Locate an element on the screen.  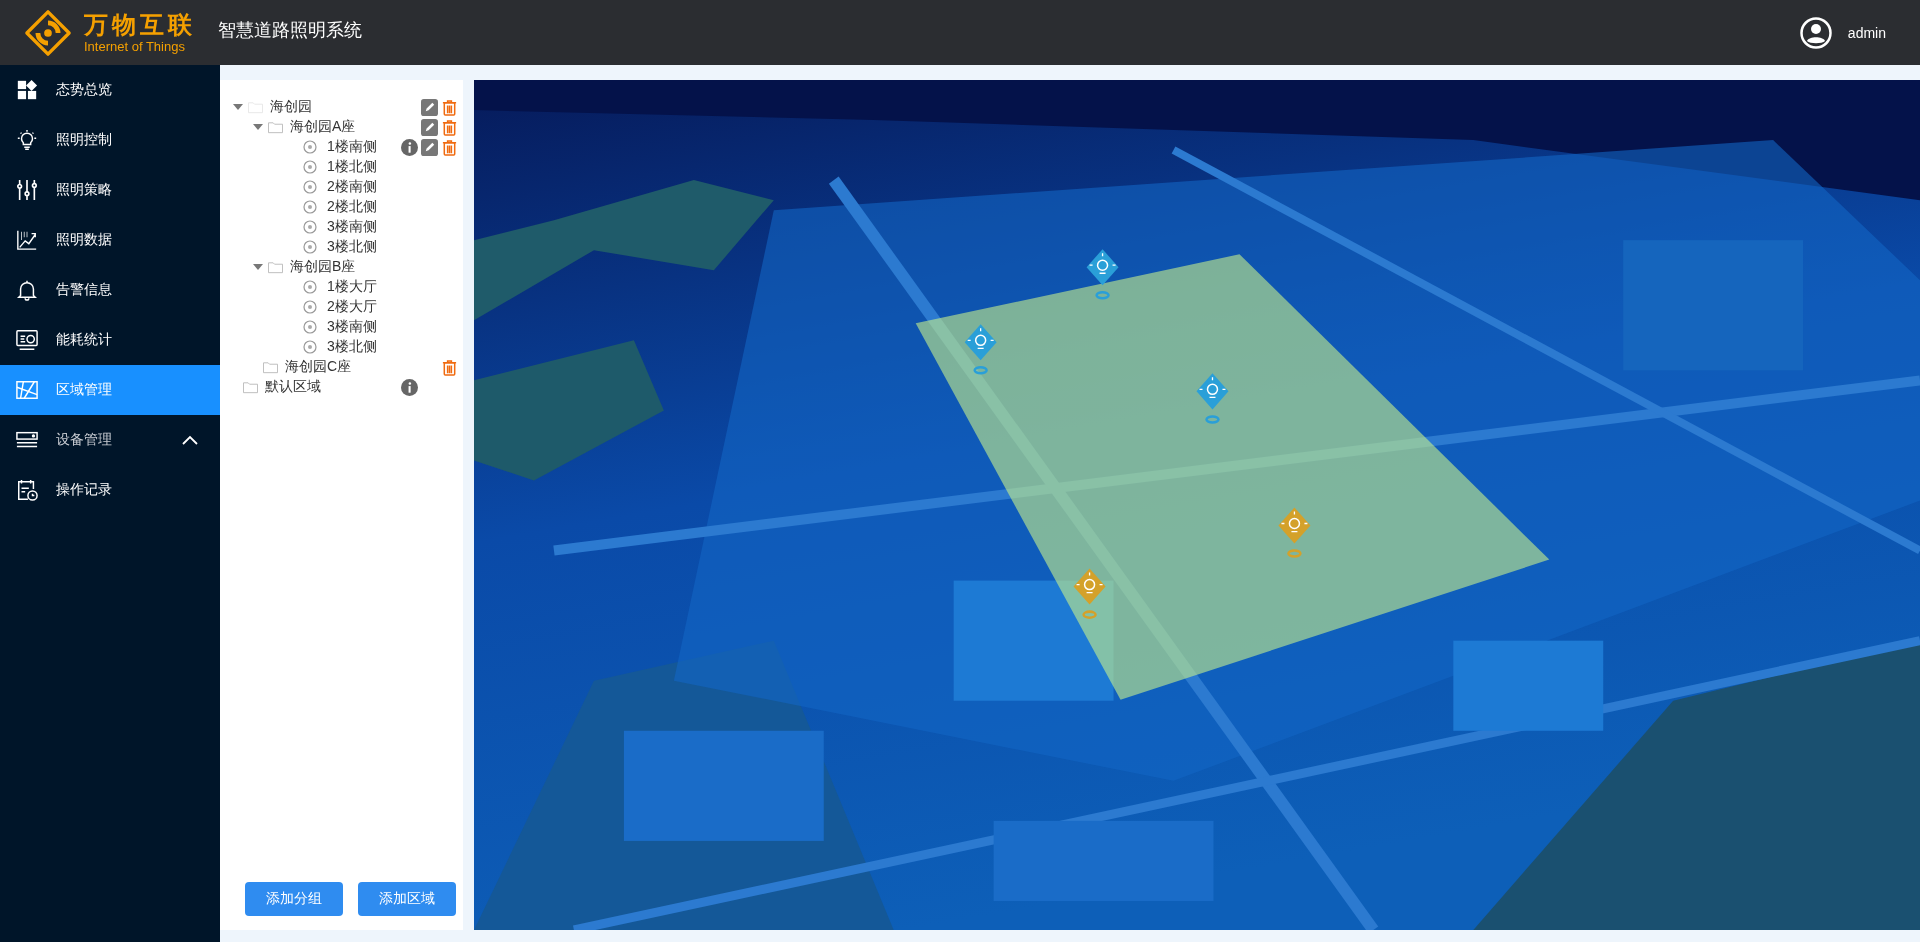
tree-item: 2楼北侧 is located at coordinates (352, 207).